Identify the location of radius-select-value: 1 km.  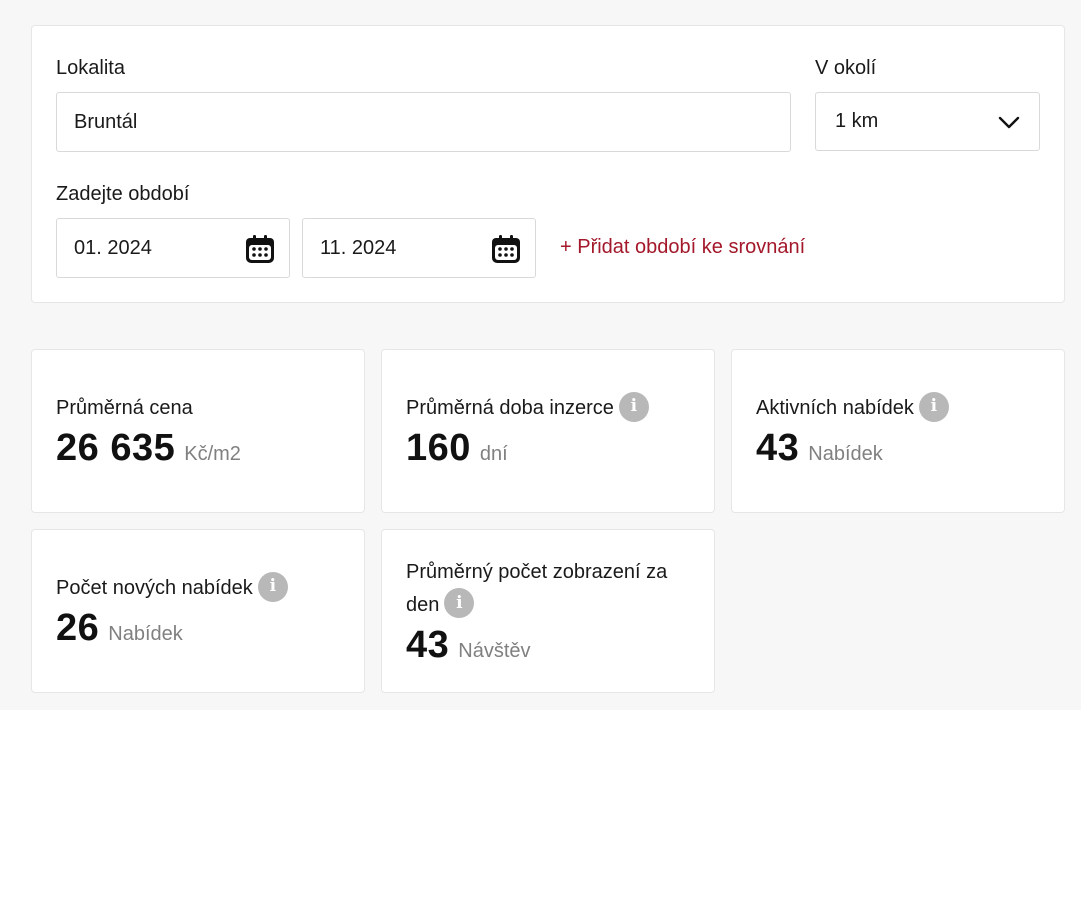
(857, 121).